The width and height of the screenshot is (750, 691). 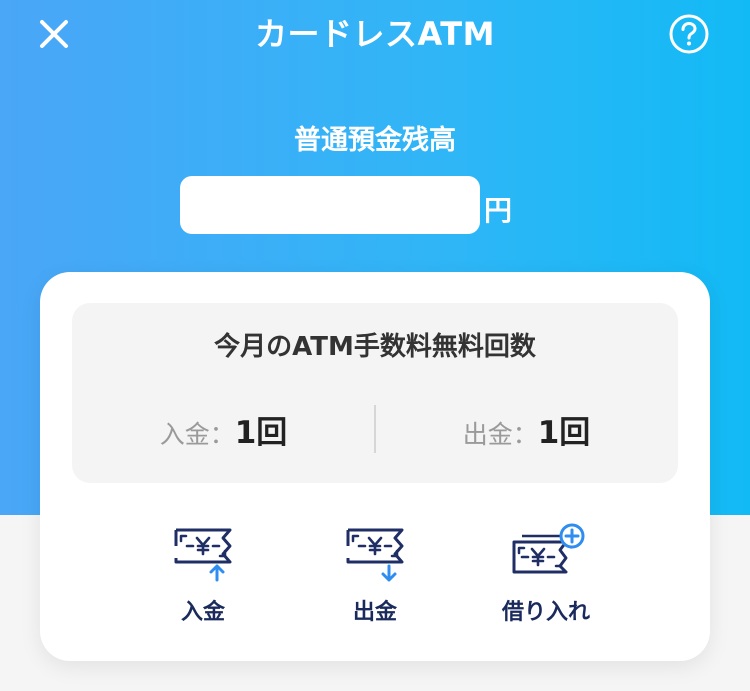 What do you see at coordinates (546, 577) in the screenshot?
I see `borrow-button: 借り入れ` at bounding box center [546, 577].